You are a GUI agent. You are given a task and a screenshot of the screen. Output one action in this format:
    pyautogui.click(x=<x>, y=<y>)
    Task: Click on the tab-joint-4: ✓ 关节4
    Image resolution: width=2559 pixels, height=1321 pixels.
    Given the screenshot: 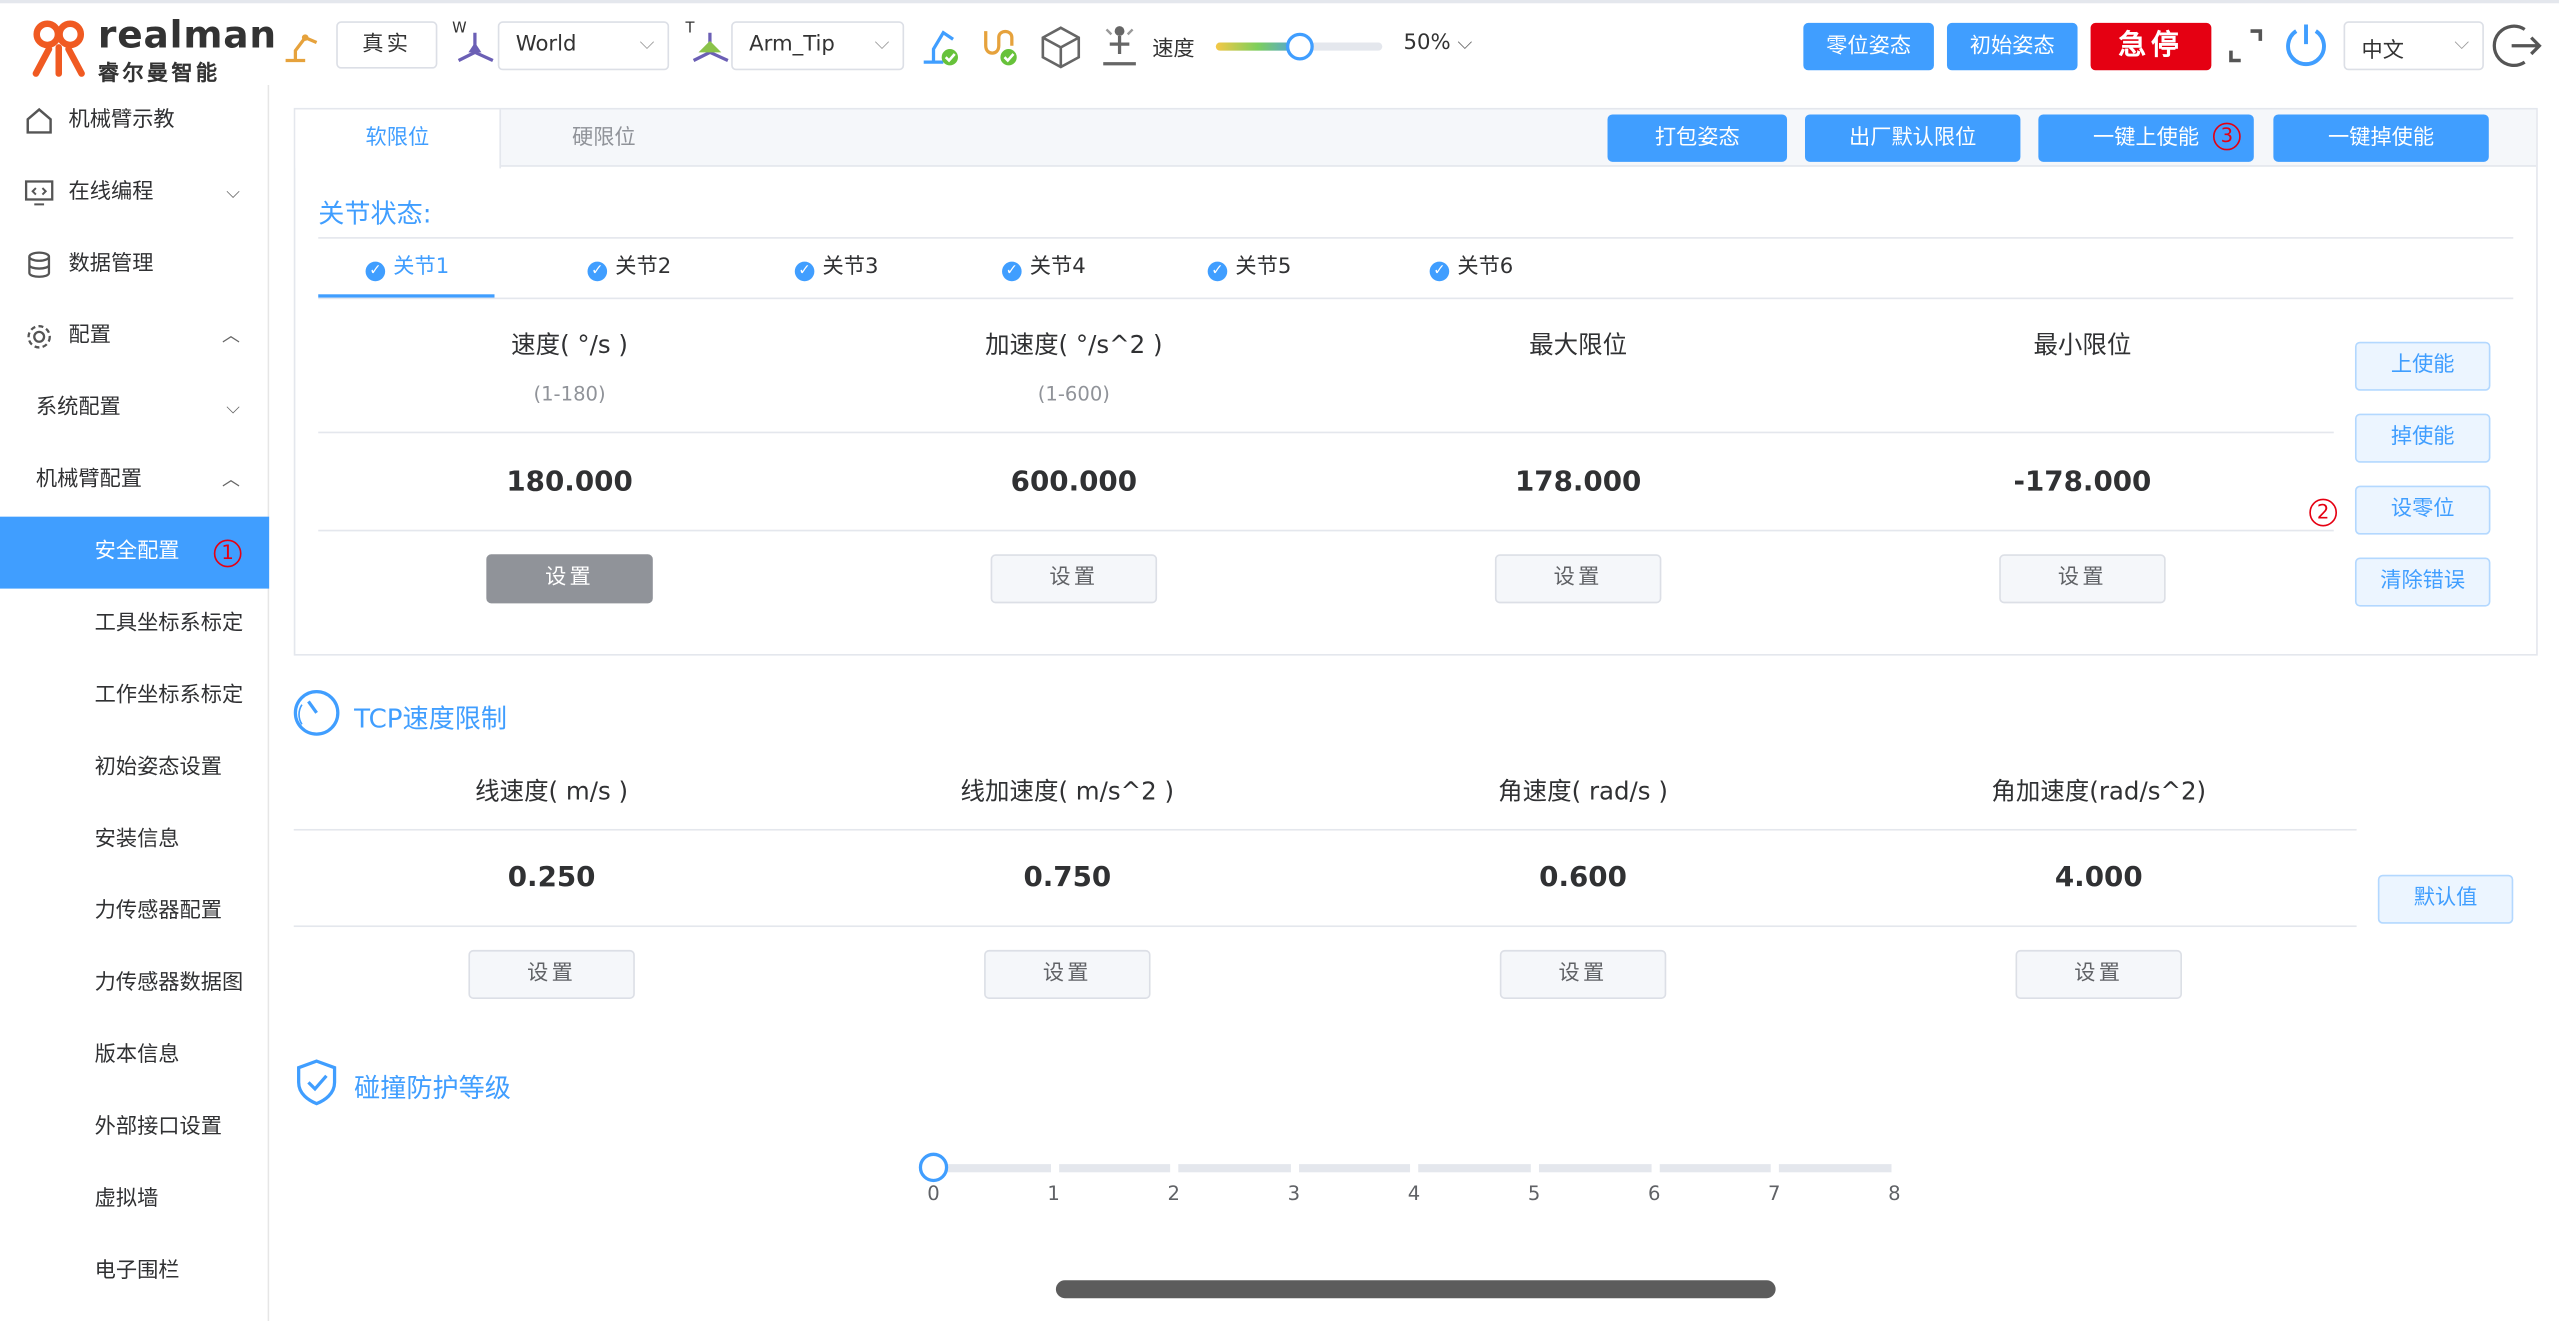 What is the action you would take?
    pyautogui.click(x=1044, y=268)
    